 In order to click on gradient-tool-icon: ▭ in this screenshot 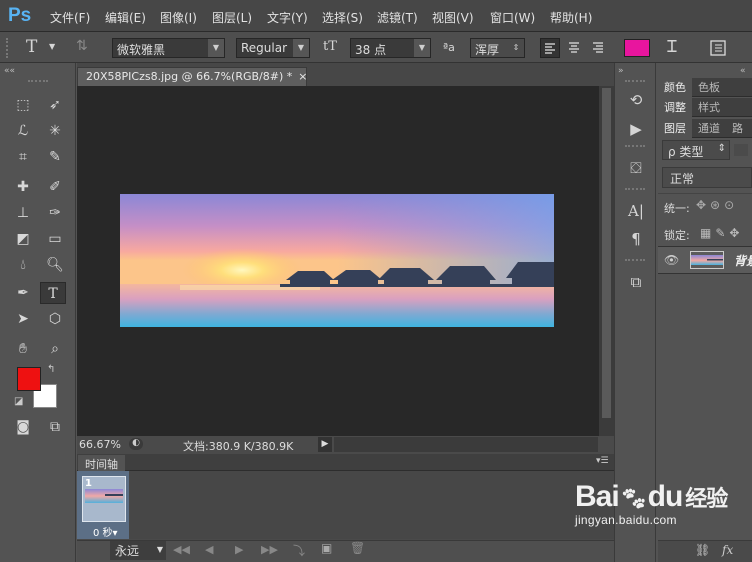, I will do `click(55, 239)`.